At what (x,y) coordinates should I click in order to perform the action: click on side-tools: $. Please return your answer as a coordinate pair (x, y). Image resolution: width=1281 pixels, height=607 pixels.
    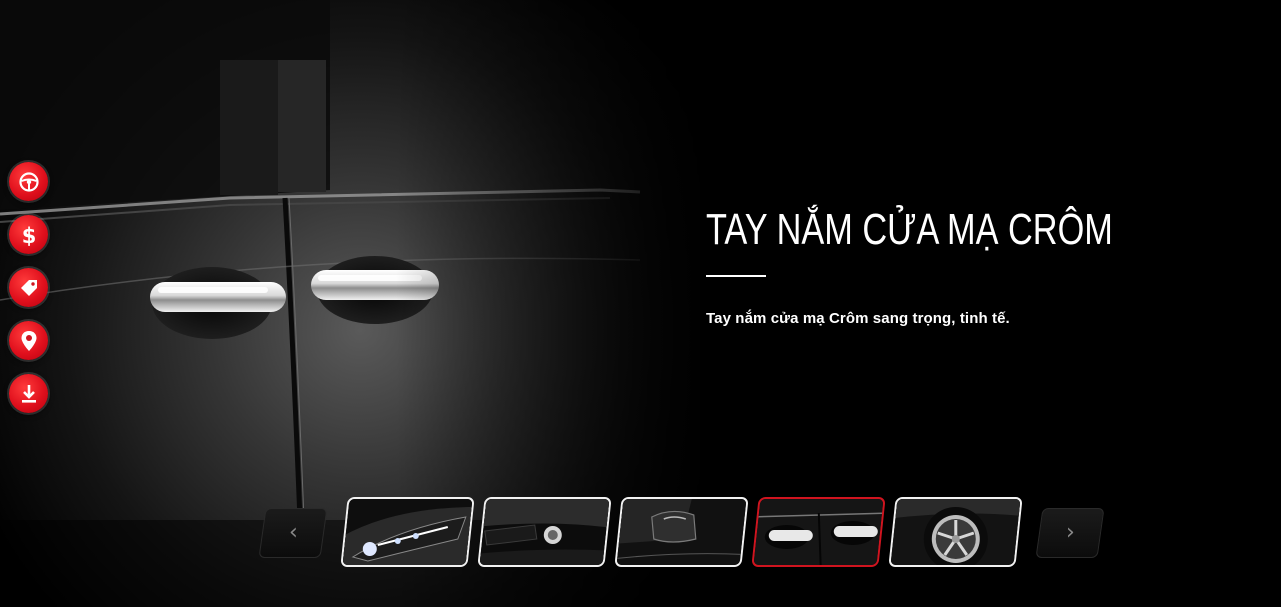
    Looking at the image, I should click on (29, 294).